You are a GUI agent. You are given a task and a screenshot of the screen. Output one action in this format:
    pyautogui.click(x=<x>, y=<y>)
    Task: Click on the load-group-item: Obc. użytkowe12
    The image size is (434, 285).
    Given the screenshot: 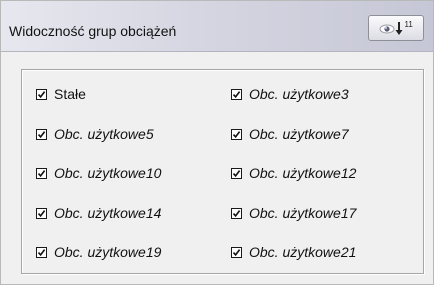 What is the action you would take?
    pyautogui.click(x=293, y=173)
    